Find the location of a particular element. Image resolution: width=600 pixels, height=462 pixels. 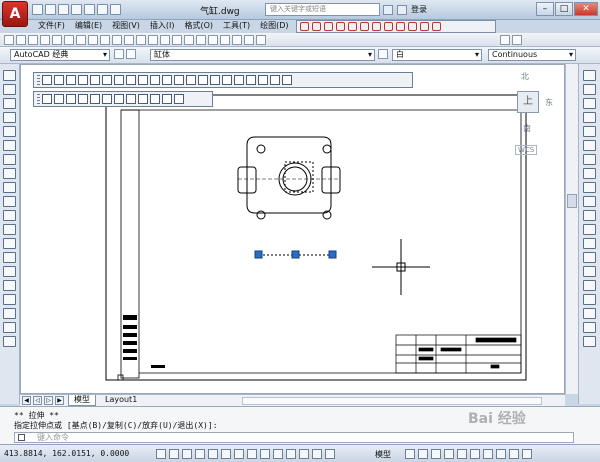

auto-scale-icon is located at coordinates (462, 454).